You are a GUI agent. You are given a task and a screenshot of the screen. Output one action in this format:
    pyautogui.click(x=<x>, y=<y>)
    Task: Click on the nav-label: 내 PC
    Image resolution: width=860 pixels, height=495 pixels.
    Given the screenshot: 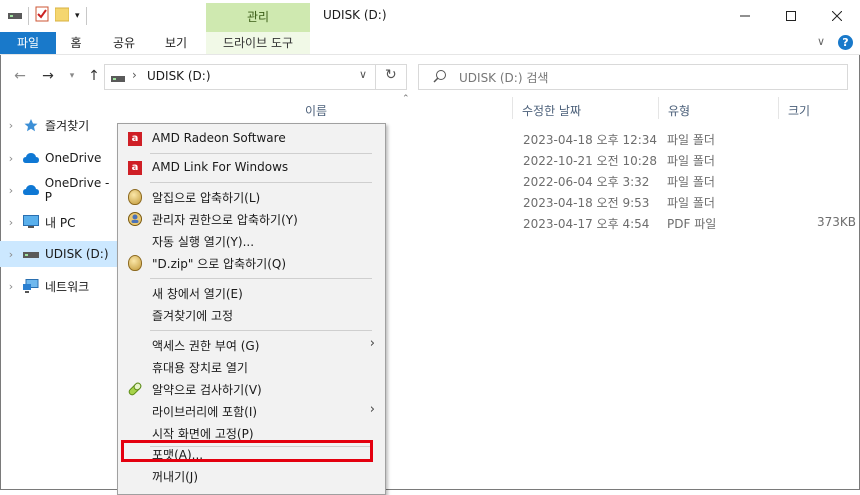 What is the action you would take?
    pyautogui.click(x=60, y=222)
    